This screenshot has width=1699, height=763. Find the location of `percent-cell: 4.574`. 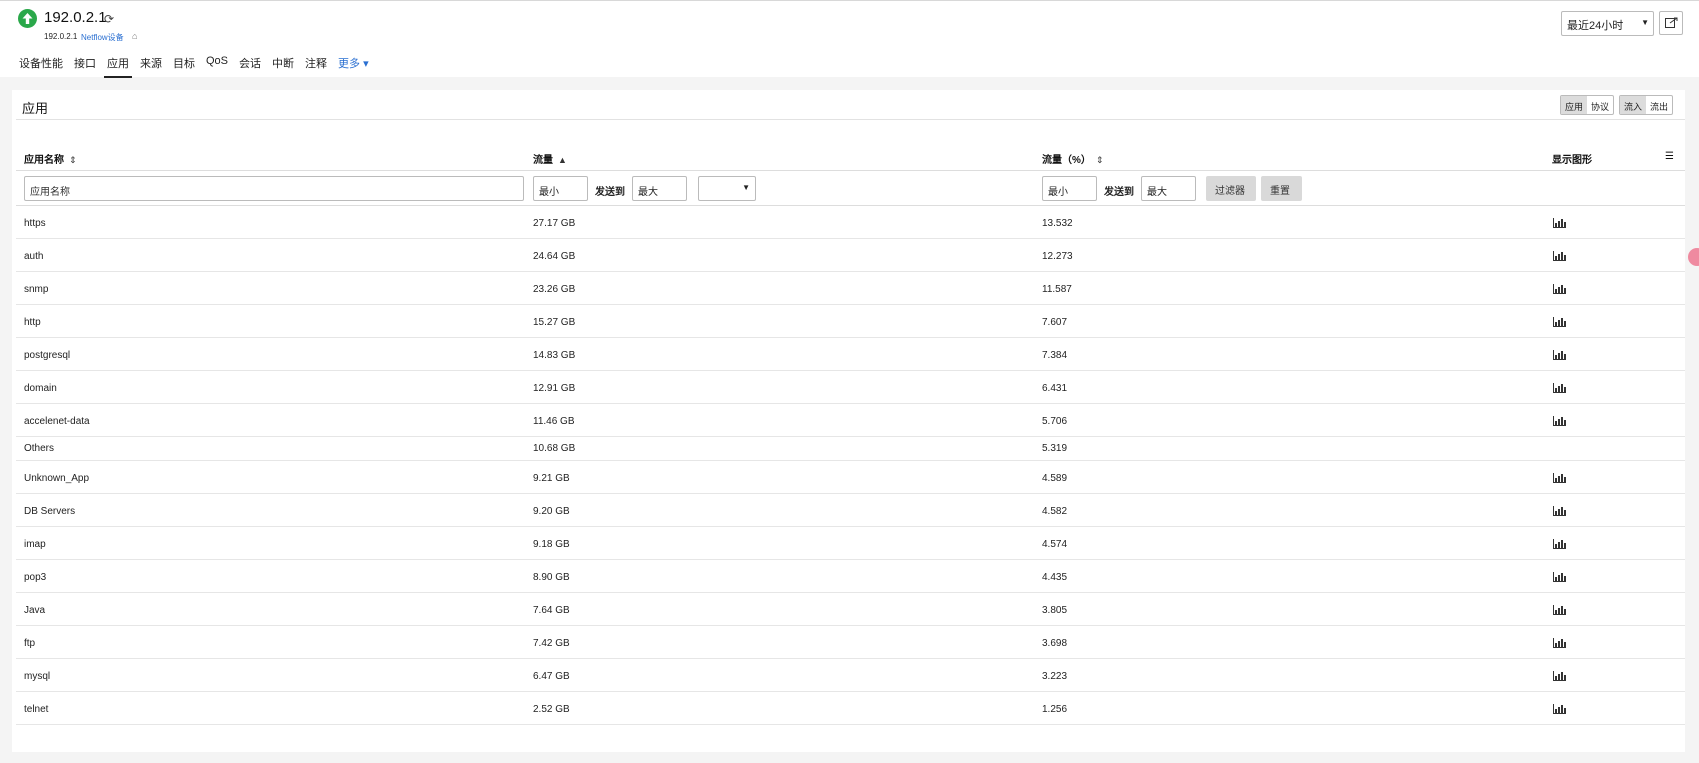

percent-cell: 4.574 is located at coordinates (1055, 544).